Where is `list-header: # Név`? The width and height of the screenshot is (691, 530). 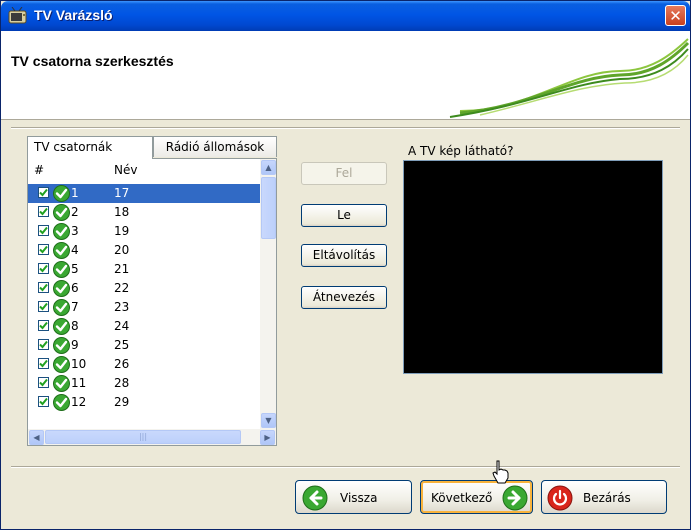
list-header: # Név is located at coordinates (145, 170).